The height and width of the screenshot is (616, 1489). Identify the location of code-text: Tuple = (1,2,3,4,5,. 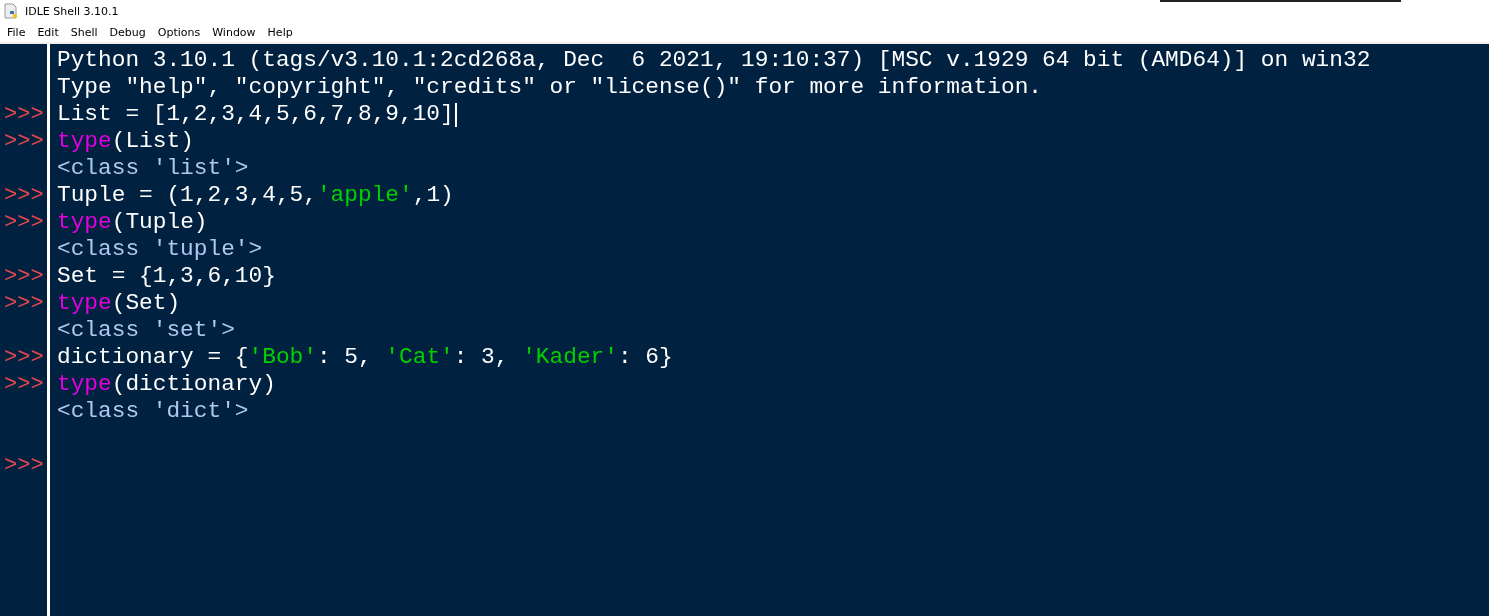
(187, 195).